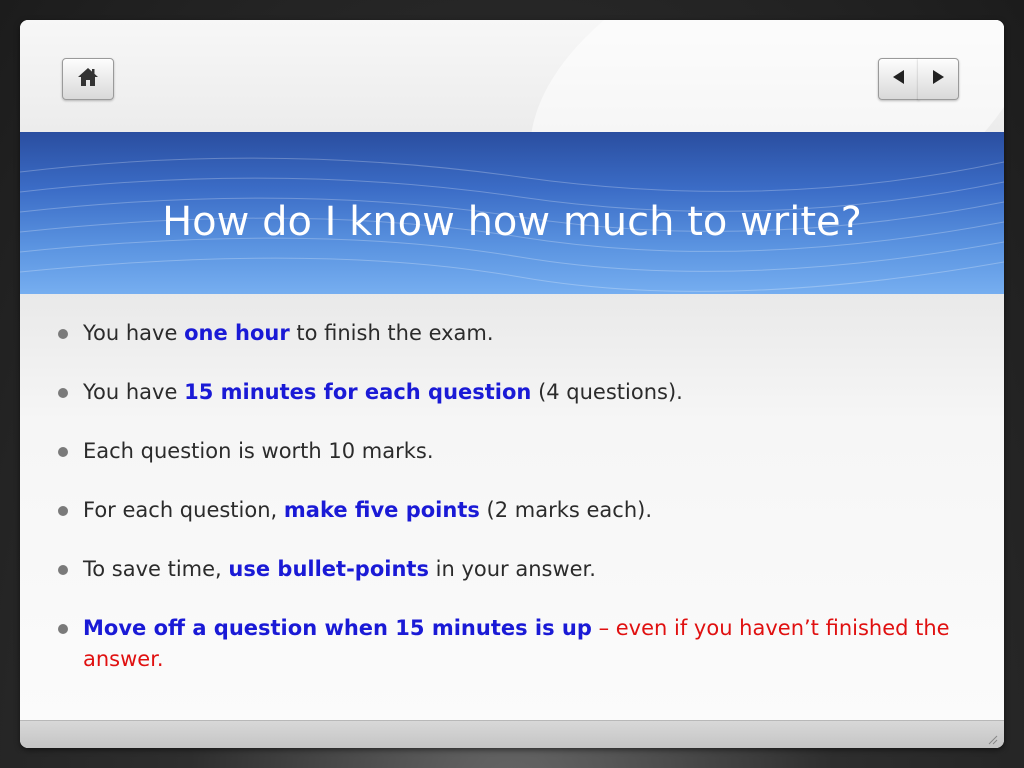  Describe the element at coordinates (381, 510) in the screenshot. I see `bullet-emphasis: make five points` at that location.